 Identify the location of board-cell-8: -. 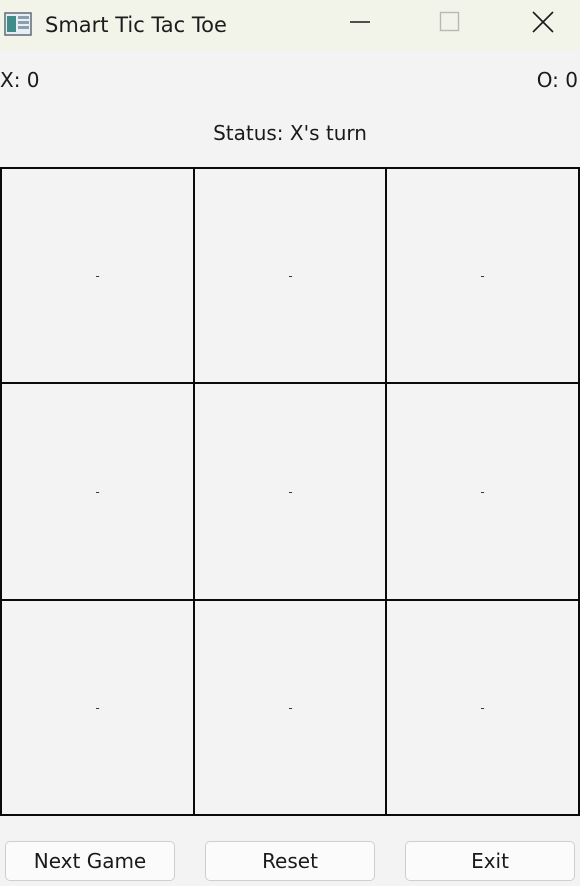
(290, 707).